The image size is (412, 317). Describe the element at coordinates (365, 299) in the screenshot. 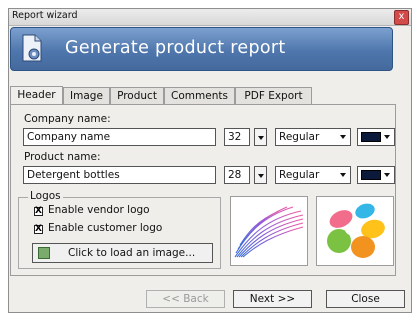

I see `close-button: Close` at that location.